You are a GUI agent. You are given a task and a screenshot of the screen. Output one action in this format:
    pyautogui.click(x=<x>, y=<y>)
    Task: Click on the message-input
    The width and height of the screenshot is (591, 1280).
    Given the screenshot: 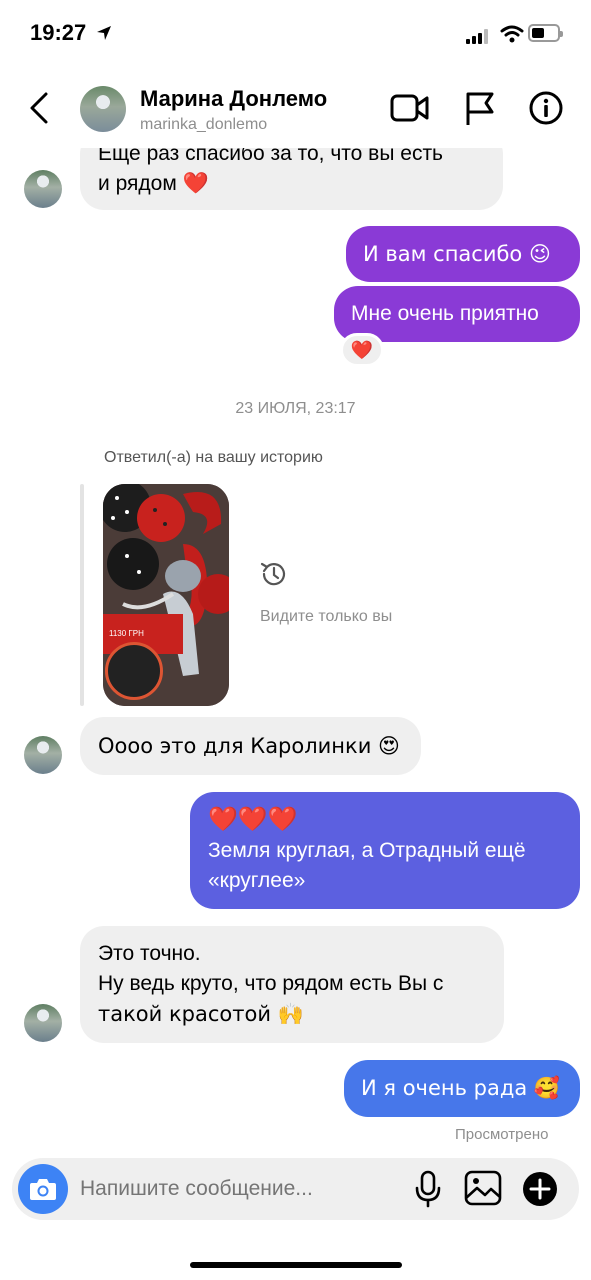 What is the action you would take?
    pyautogui.click(x=240, y=1189)
    